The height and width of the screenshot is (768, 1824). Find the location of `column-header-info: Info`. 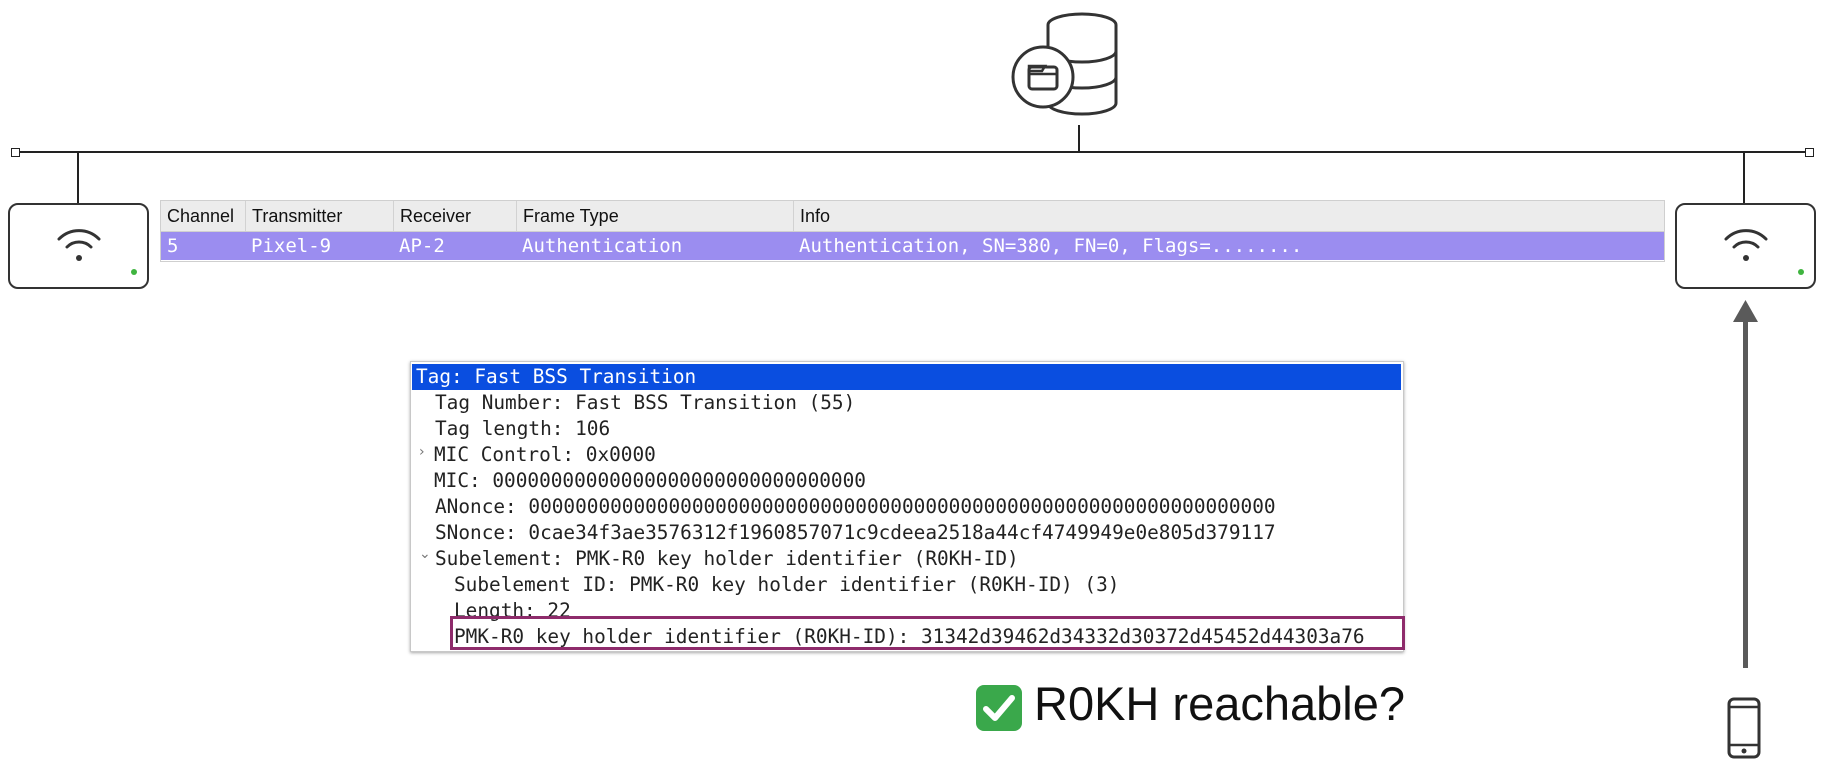

column-header-info: Info is located at coordinates (1229, 216).